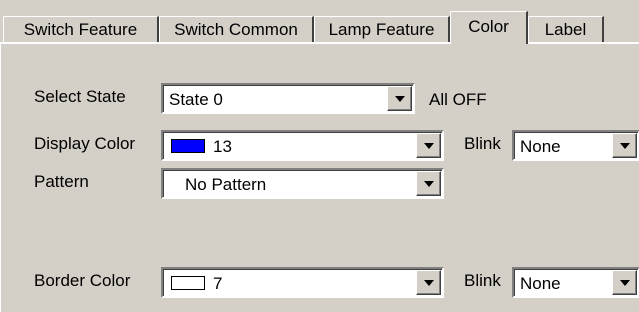  What do you see at coordinates (482, 280) in the screenshot?
I see `border-blink-label: Blink` at bounding box center [482, 280].